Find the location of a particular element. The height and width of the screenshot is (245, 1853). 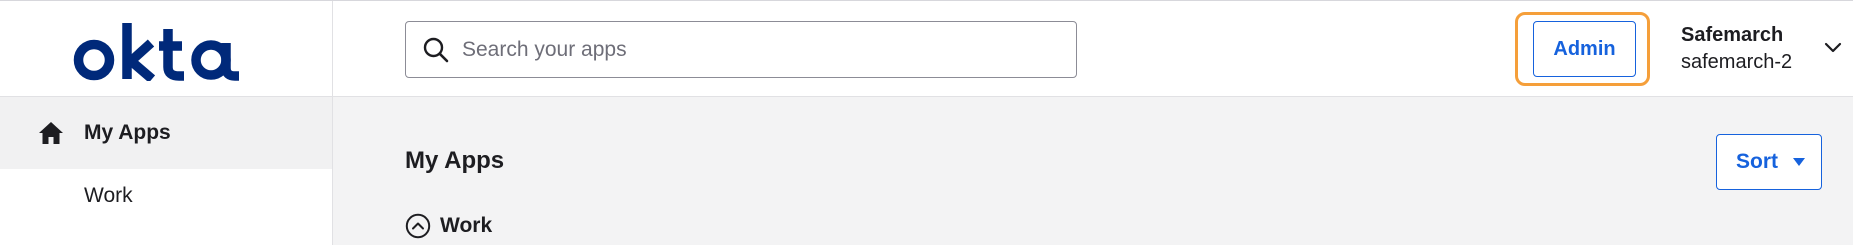

logo-area is located at coordinates (166, 49).